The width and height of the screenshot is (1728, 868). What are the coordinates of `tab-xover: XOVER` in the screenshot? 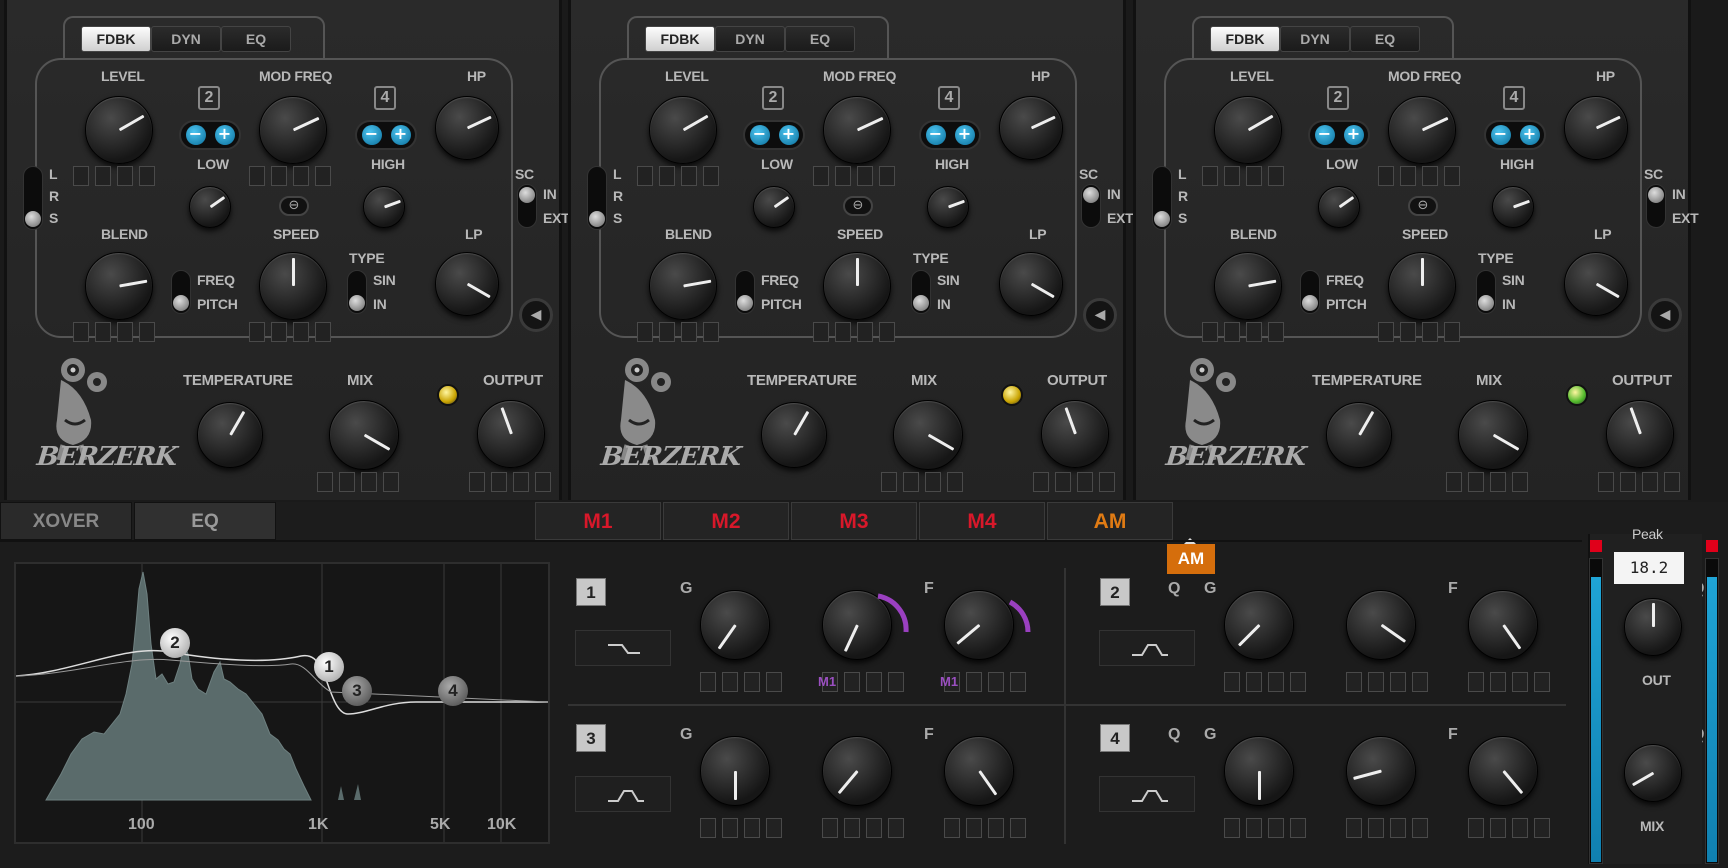 It's located at (66, 521).